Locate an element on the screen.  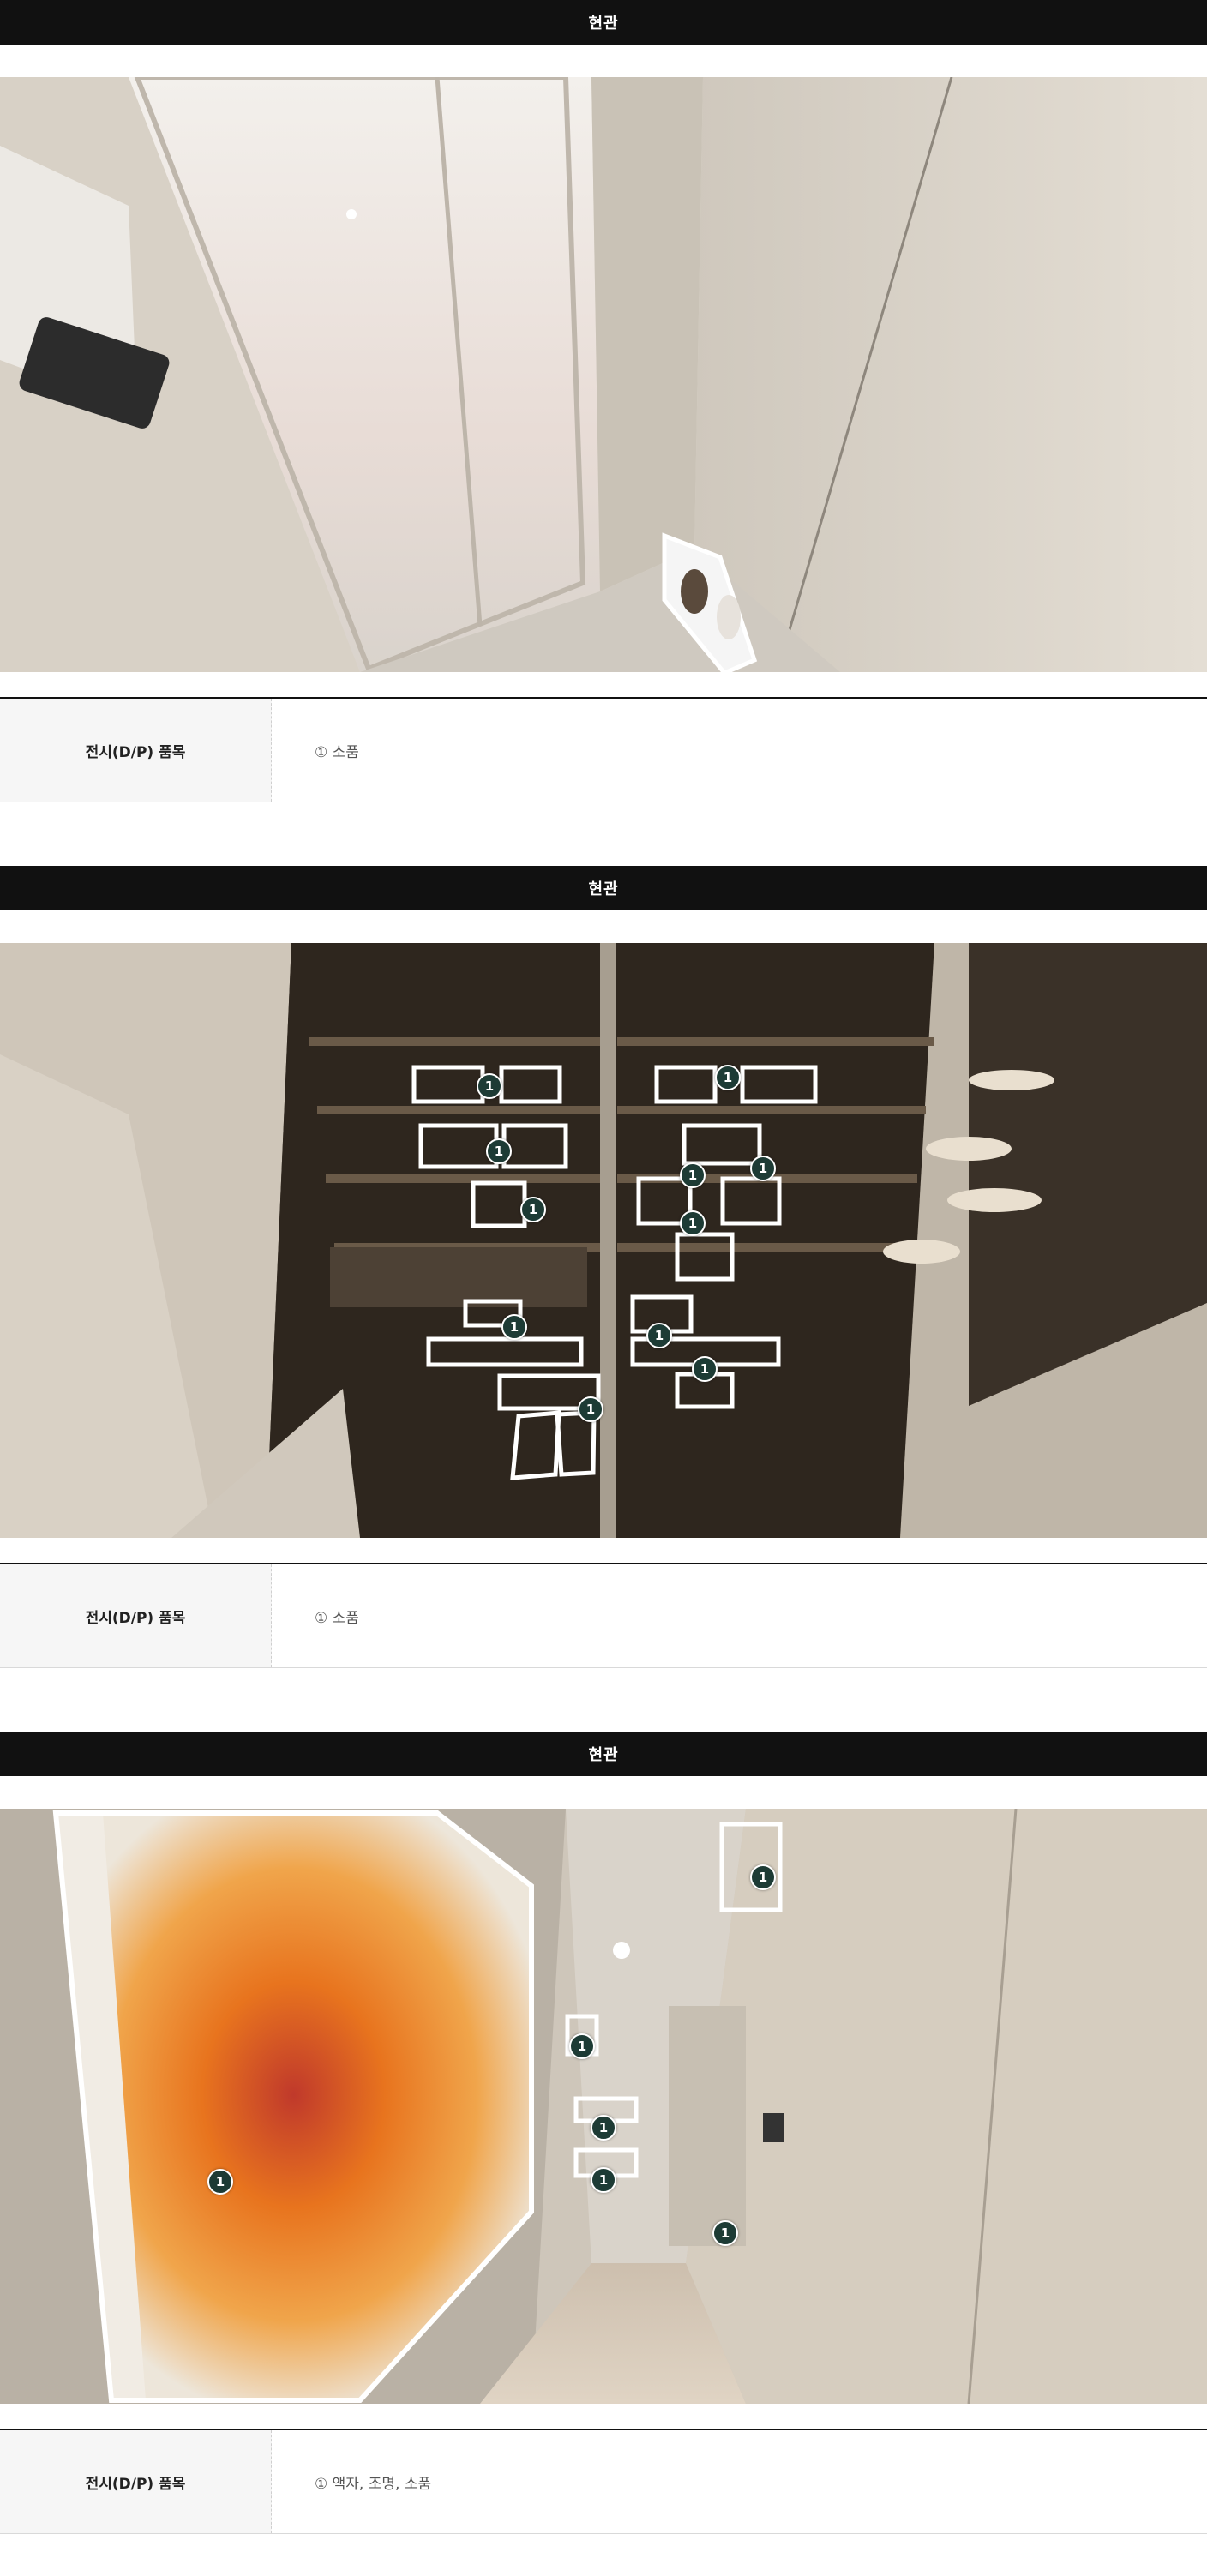
display-items-table: 전시(D/P) 품목 ① 액자, 조명, 소품 is located at coordinates (603, 2481).